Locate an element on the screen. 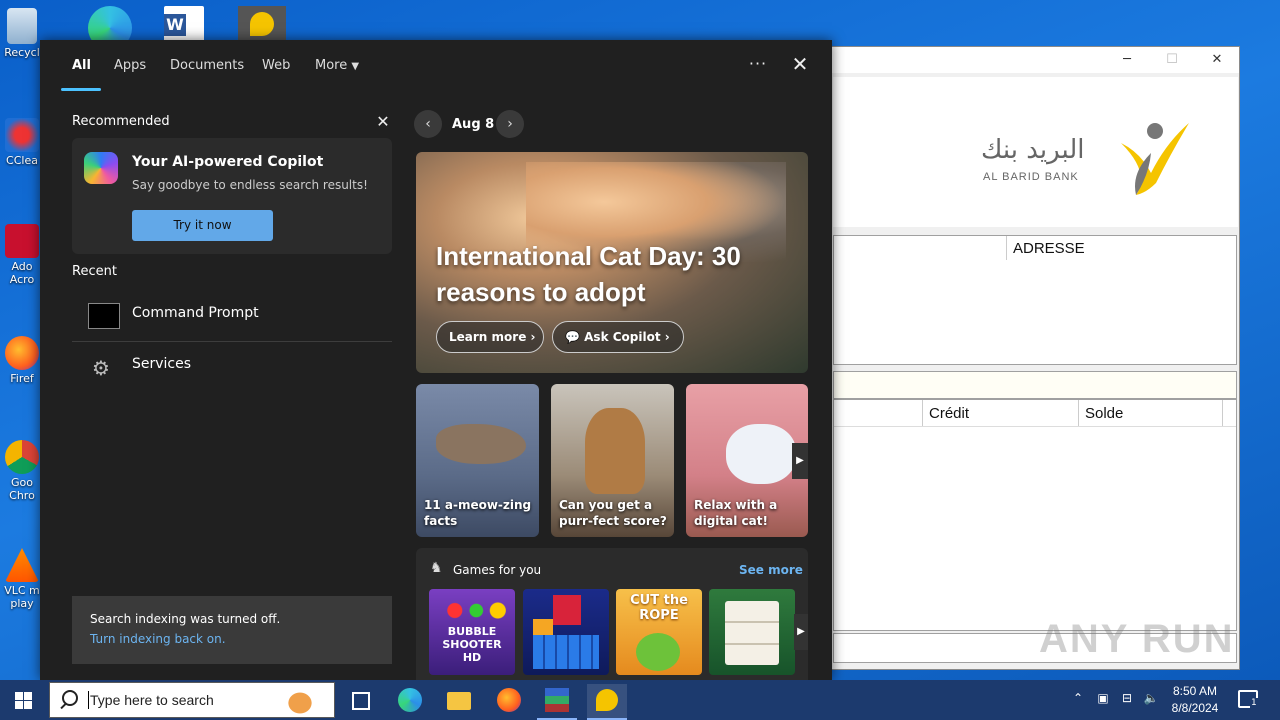 The width and height of the screenshot is (1280, 720). tile-digital-cat: Relax with a digital cat! is located at coordinates (747, 460).